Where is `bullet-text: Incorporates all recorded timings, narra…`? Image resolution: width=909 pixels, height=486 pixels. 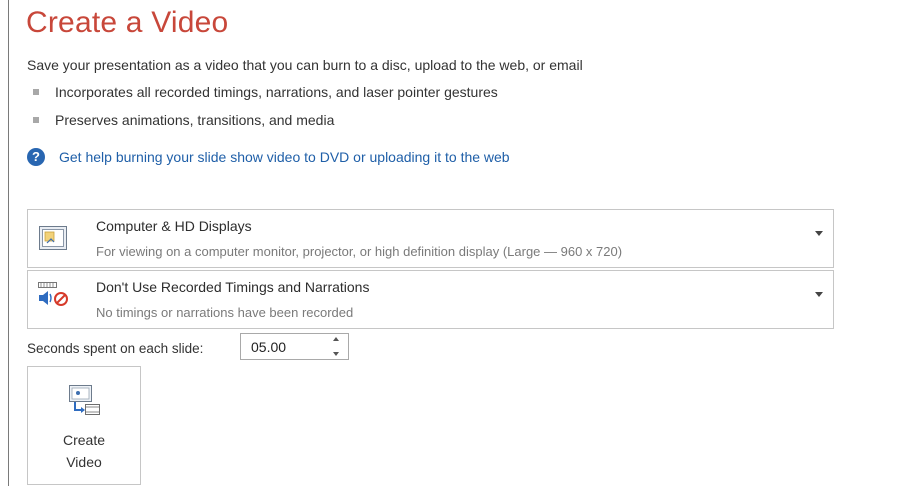 bullet-text: Incorporates all recorded timings, narra… is located at coordinates (276, 92).